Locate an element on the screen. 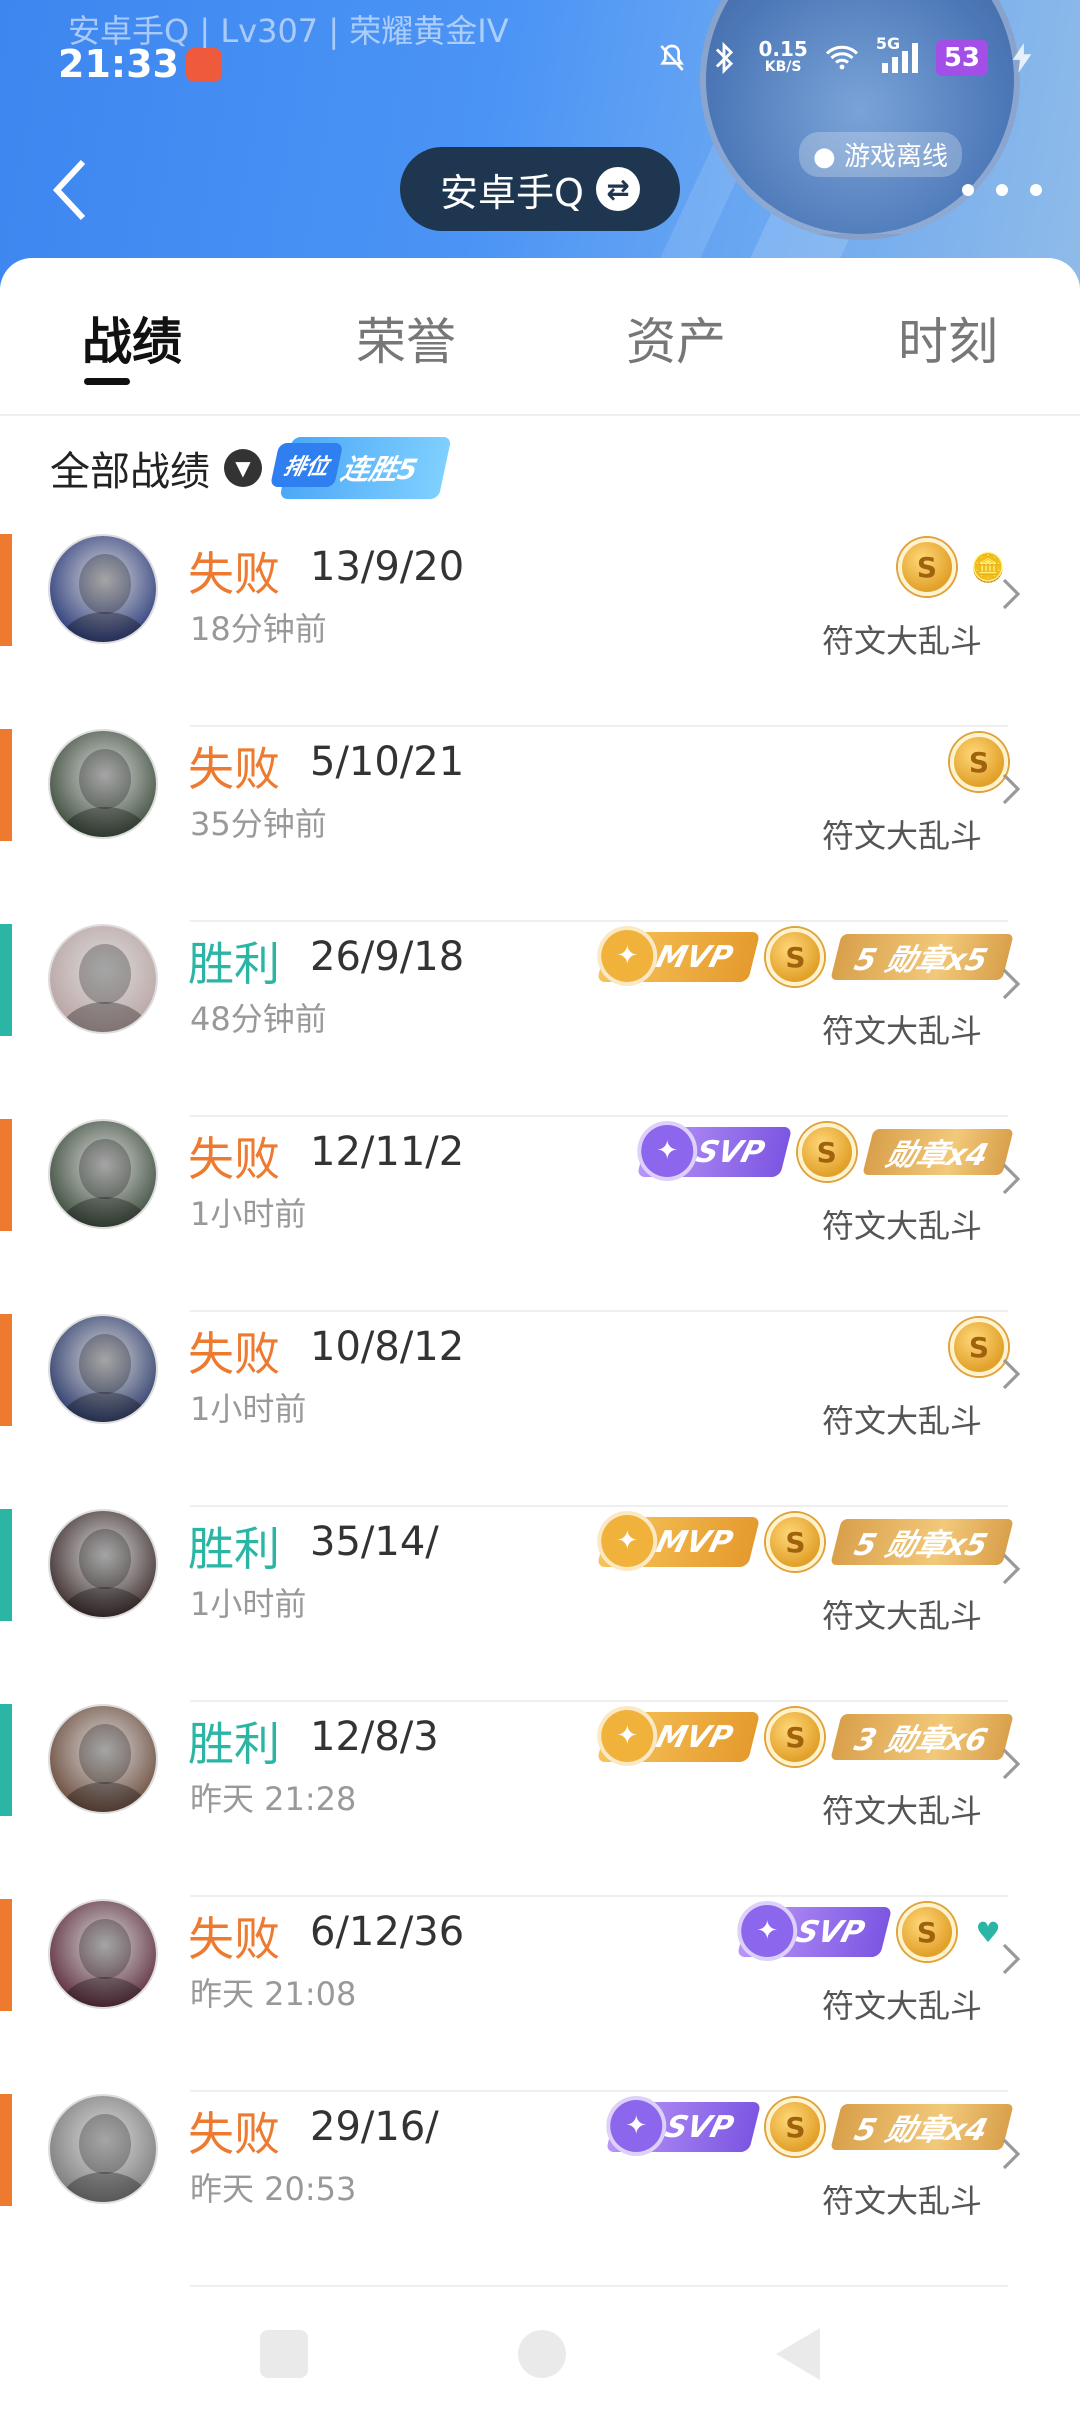 The image size is (1080, 2414). filter-row: 全部战绩 ▼ 排位 连胜5 is located at coordinates (251, 468).